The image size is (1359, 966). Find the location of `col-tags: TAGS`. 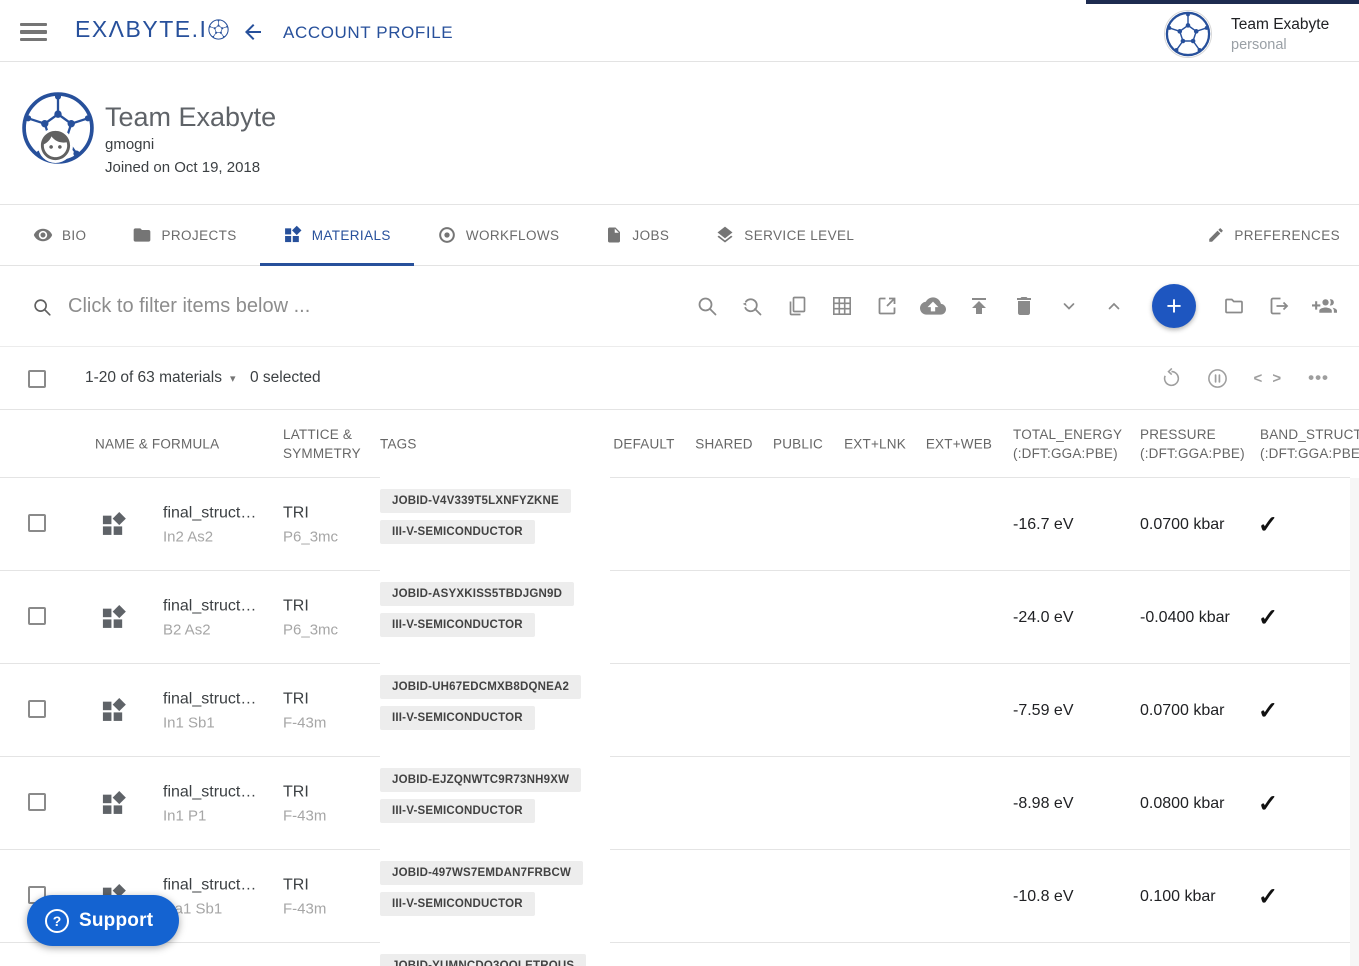

col-tags: TAGS is located at coordinates (398, 444).